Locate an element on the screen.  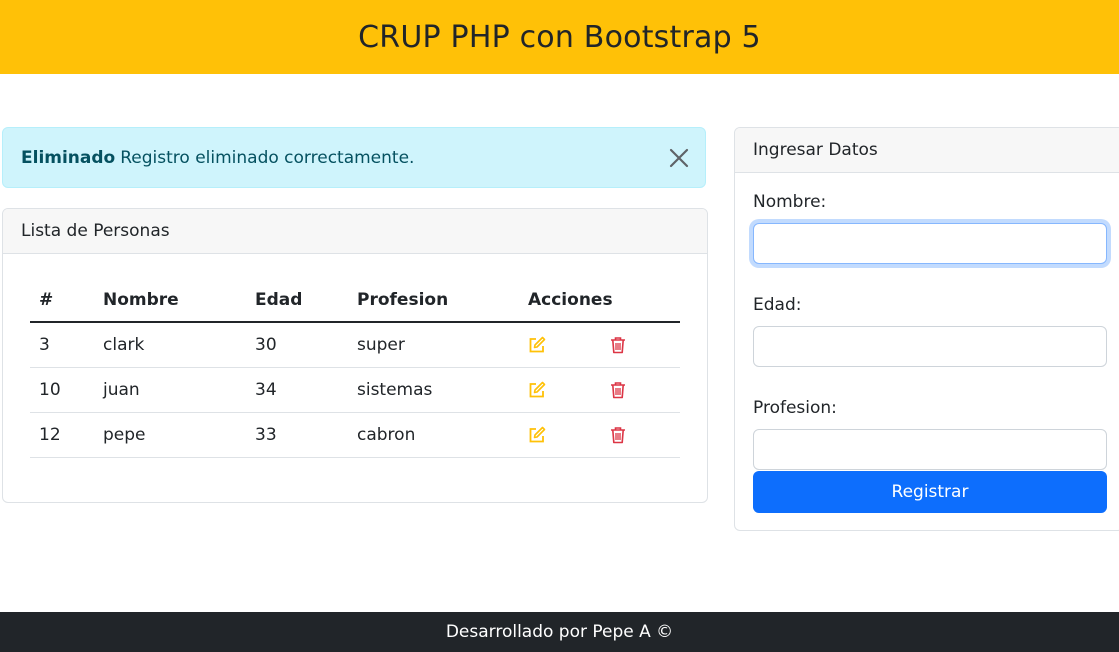
cell-edad: 33 is located at coordinates (297, 435).